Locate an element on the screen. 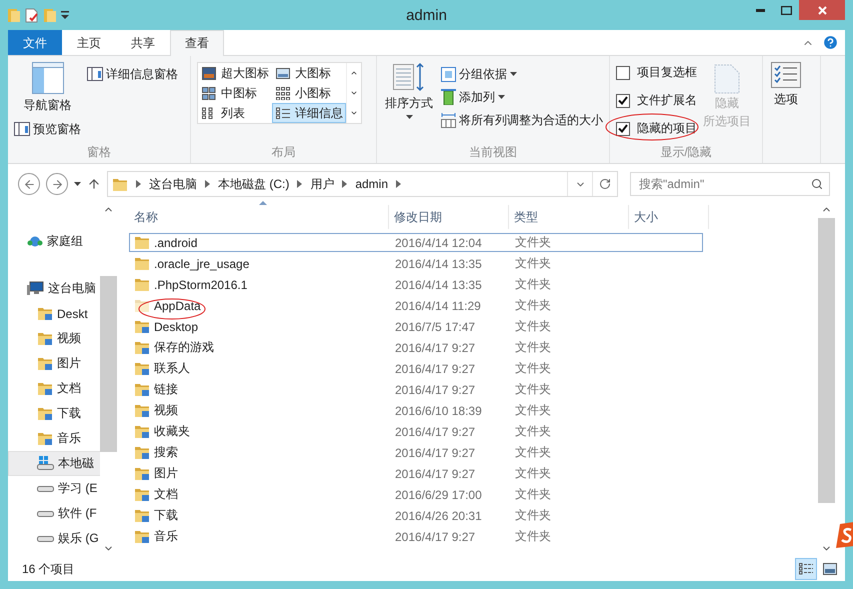  item-count: 16 个项目 is located at coordinates (48, 569).